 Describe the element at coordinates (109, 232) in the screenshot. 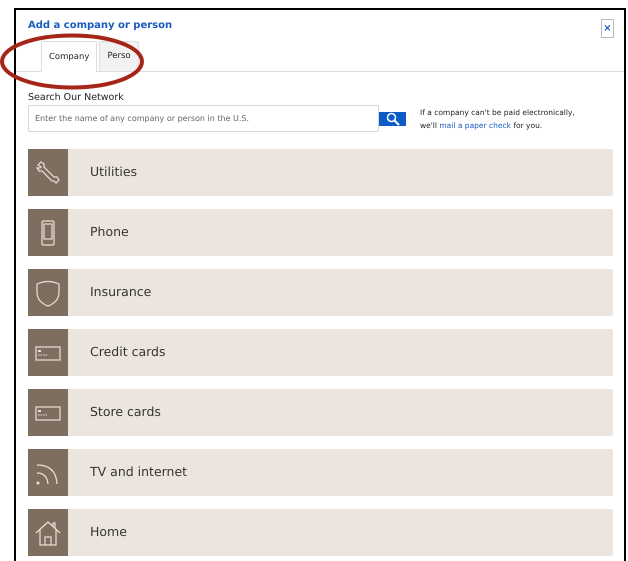

I see `category-label: Phone` at that location.